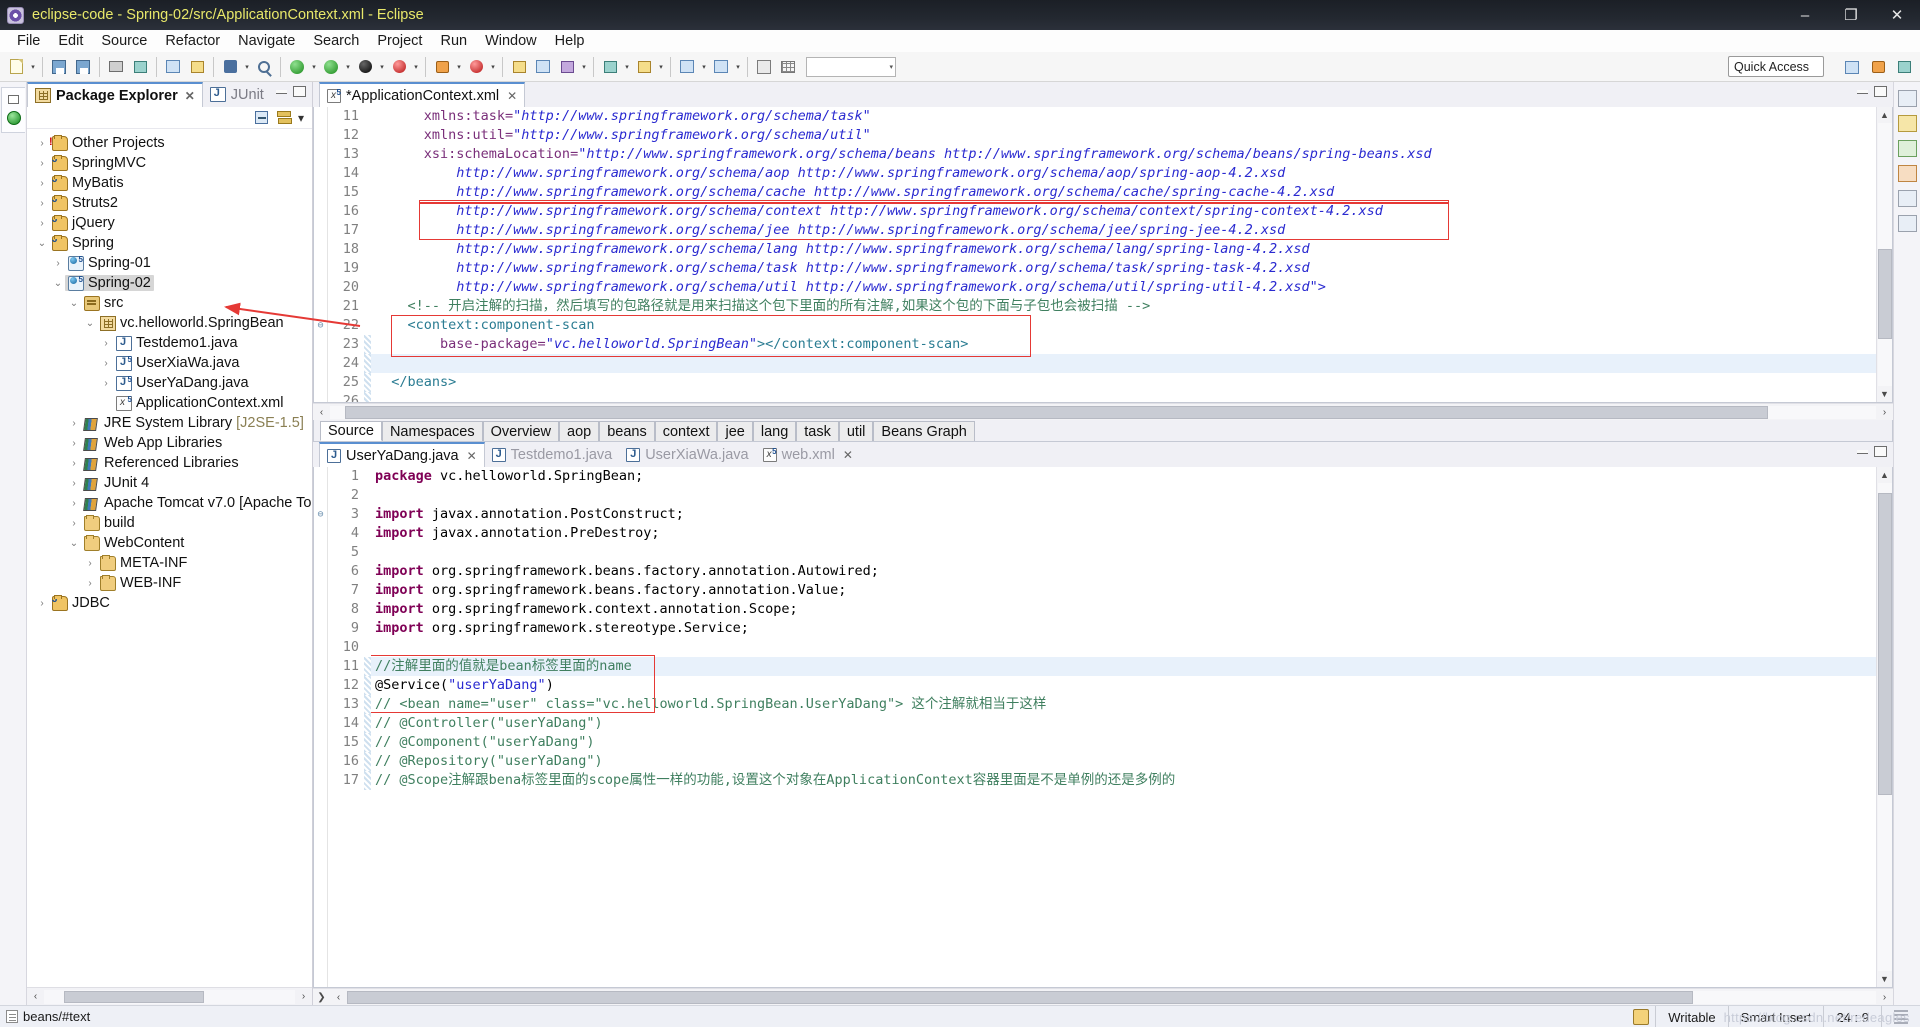 The height and width of the screenshot is (1027, 1920). I want to click on last-edit-dropdown-icon: ▾, so click(627, 67).